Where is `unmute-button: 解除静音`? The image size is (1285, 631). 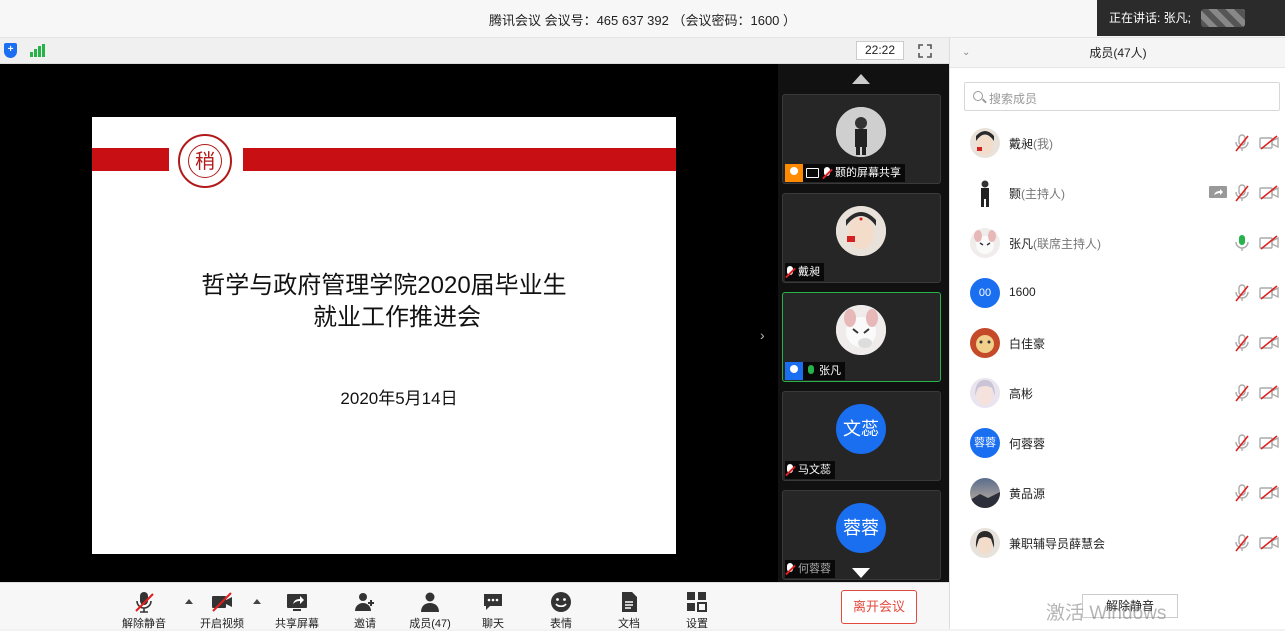
unmute-button: 解除静音 is located at coordinates (144, 606).